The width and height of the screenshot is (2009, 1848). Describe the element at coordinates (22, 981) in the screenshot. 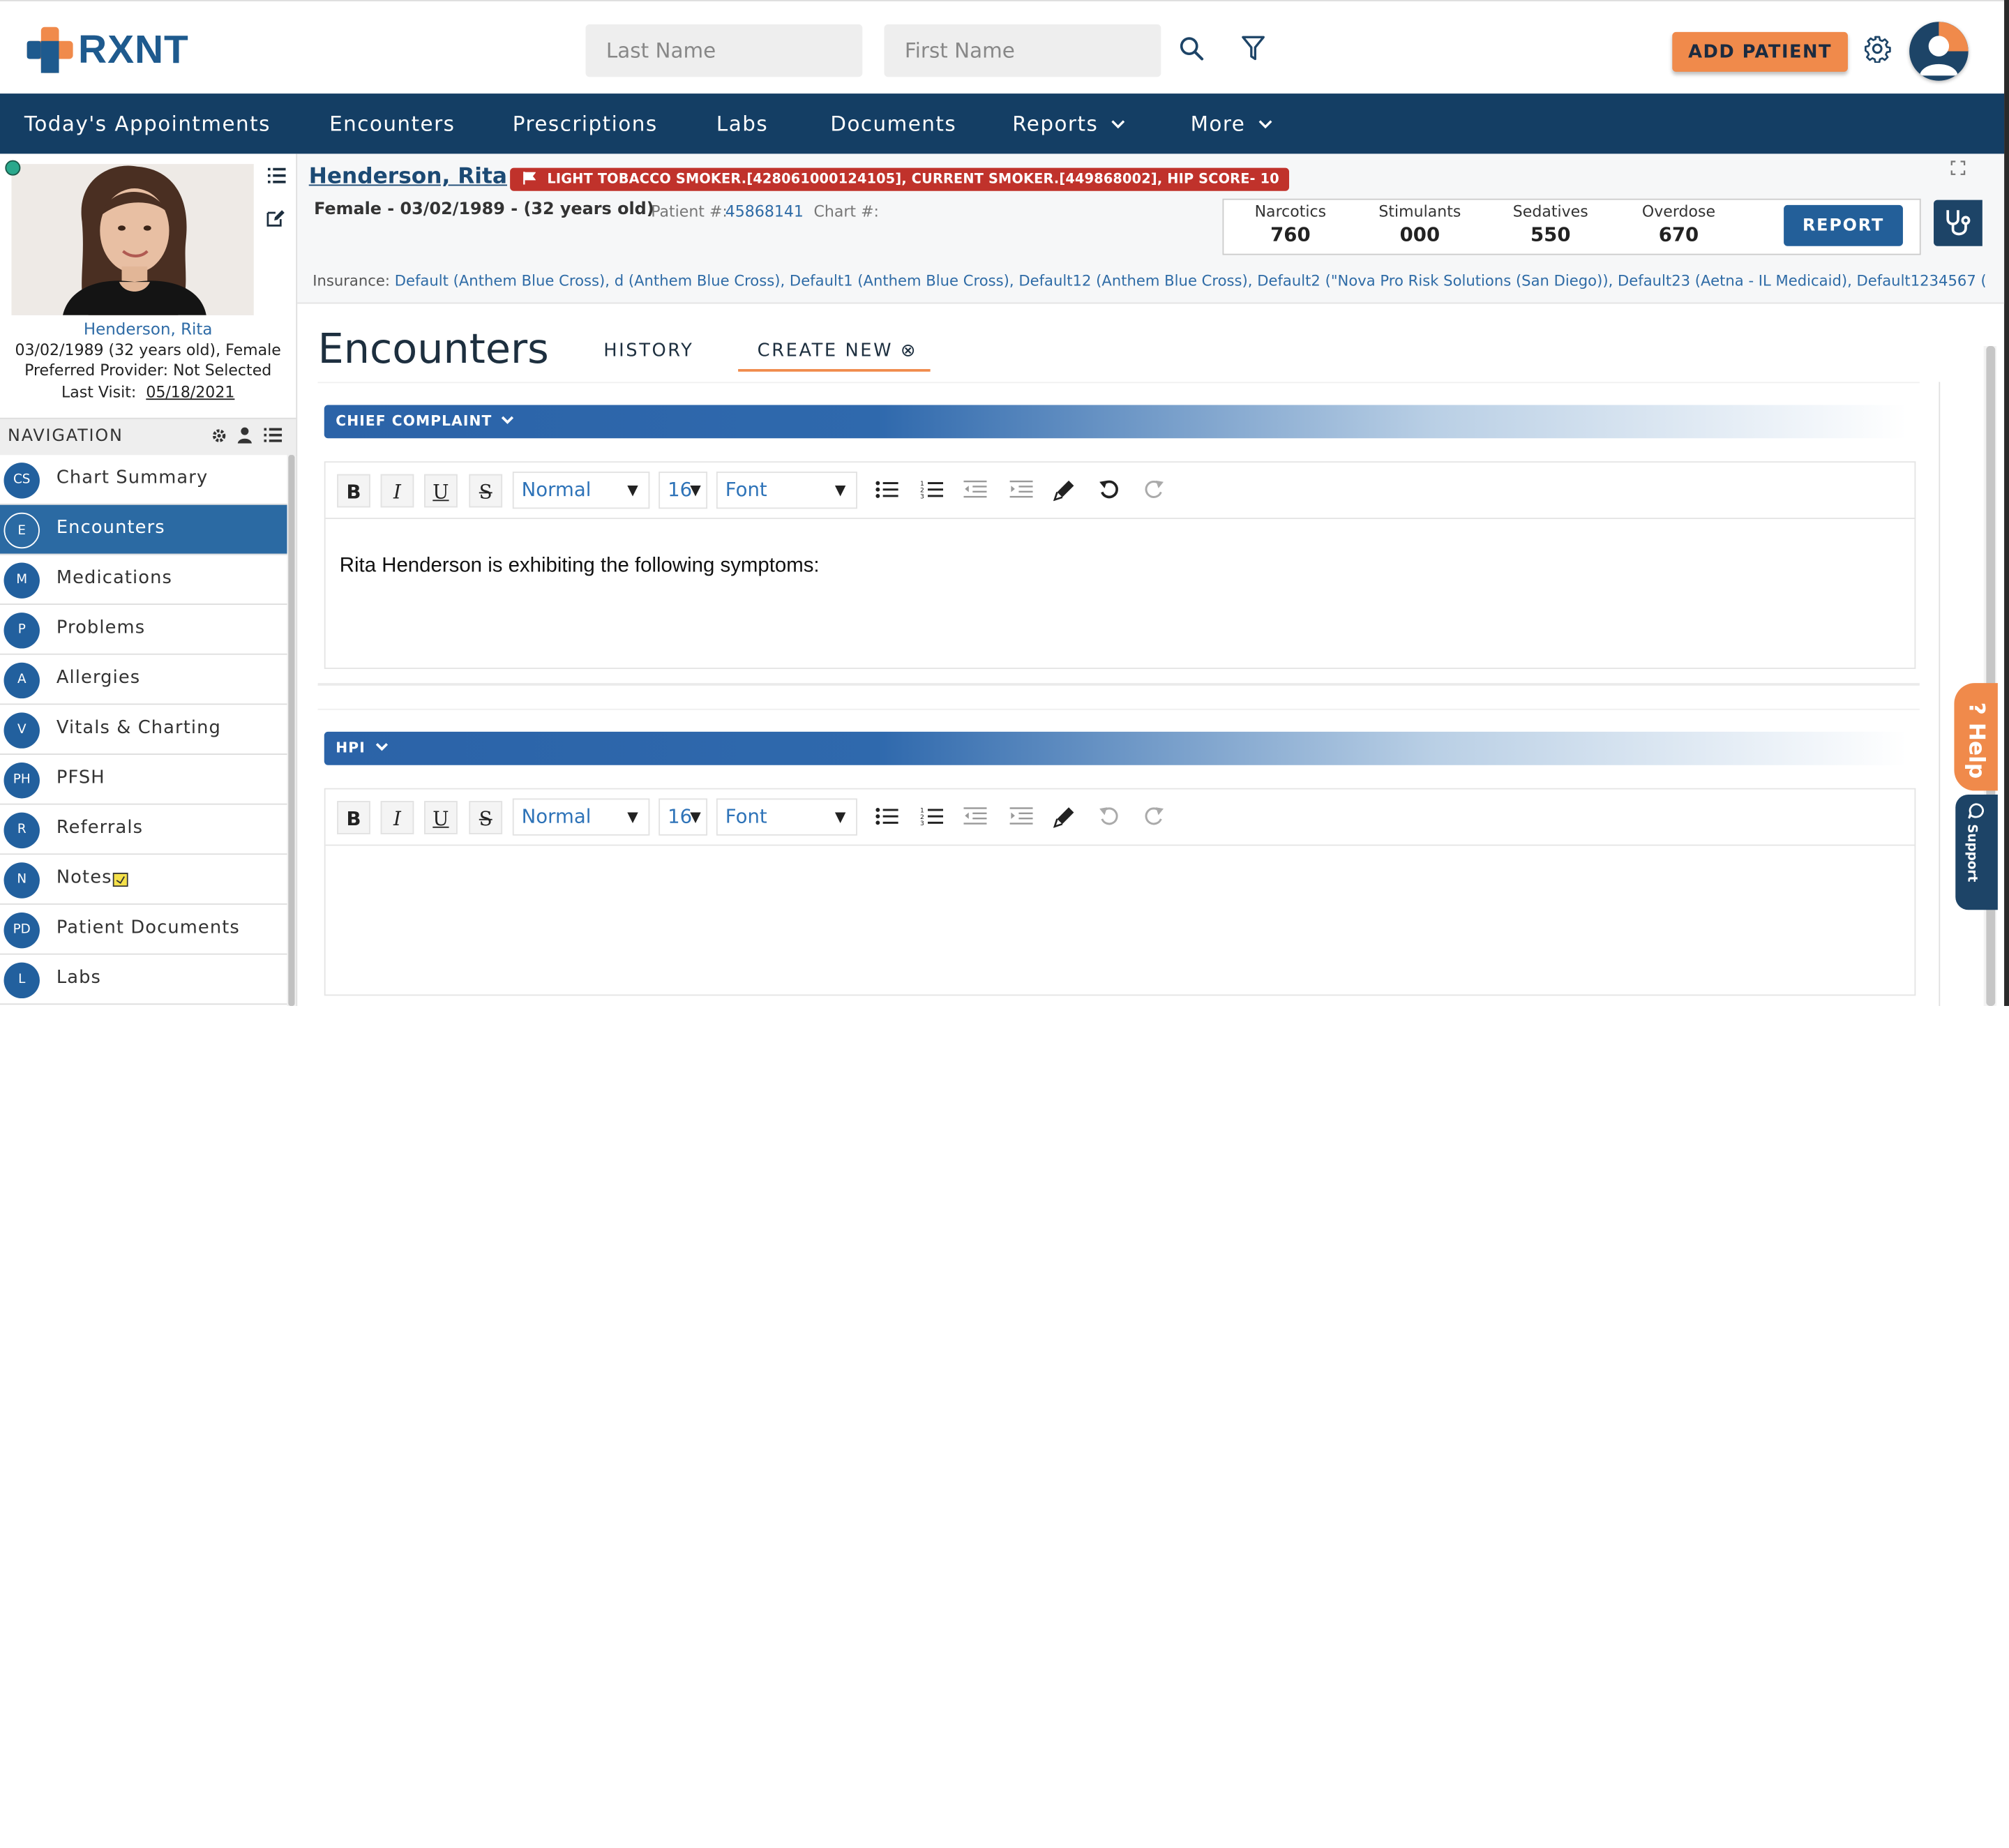

I see `nav-badge: L` at that location.